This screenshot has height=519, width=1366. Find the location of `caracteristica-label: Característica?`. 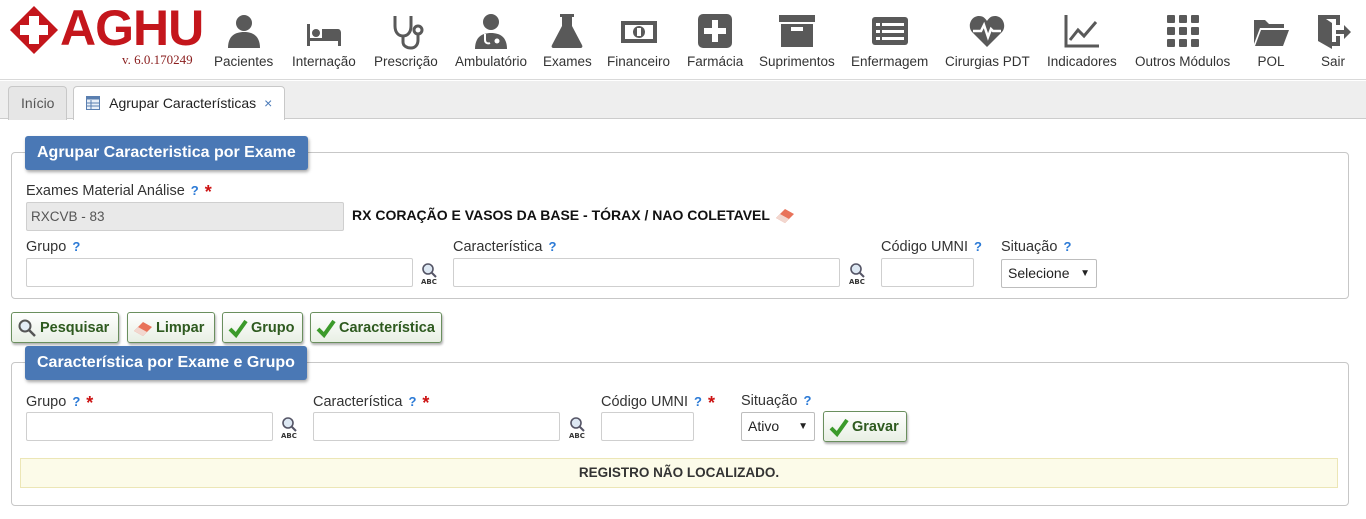

caracteristica-label: Característica? is located at coordinates (504, 247).